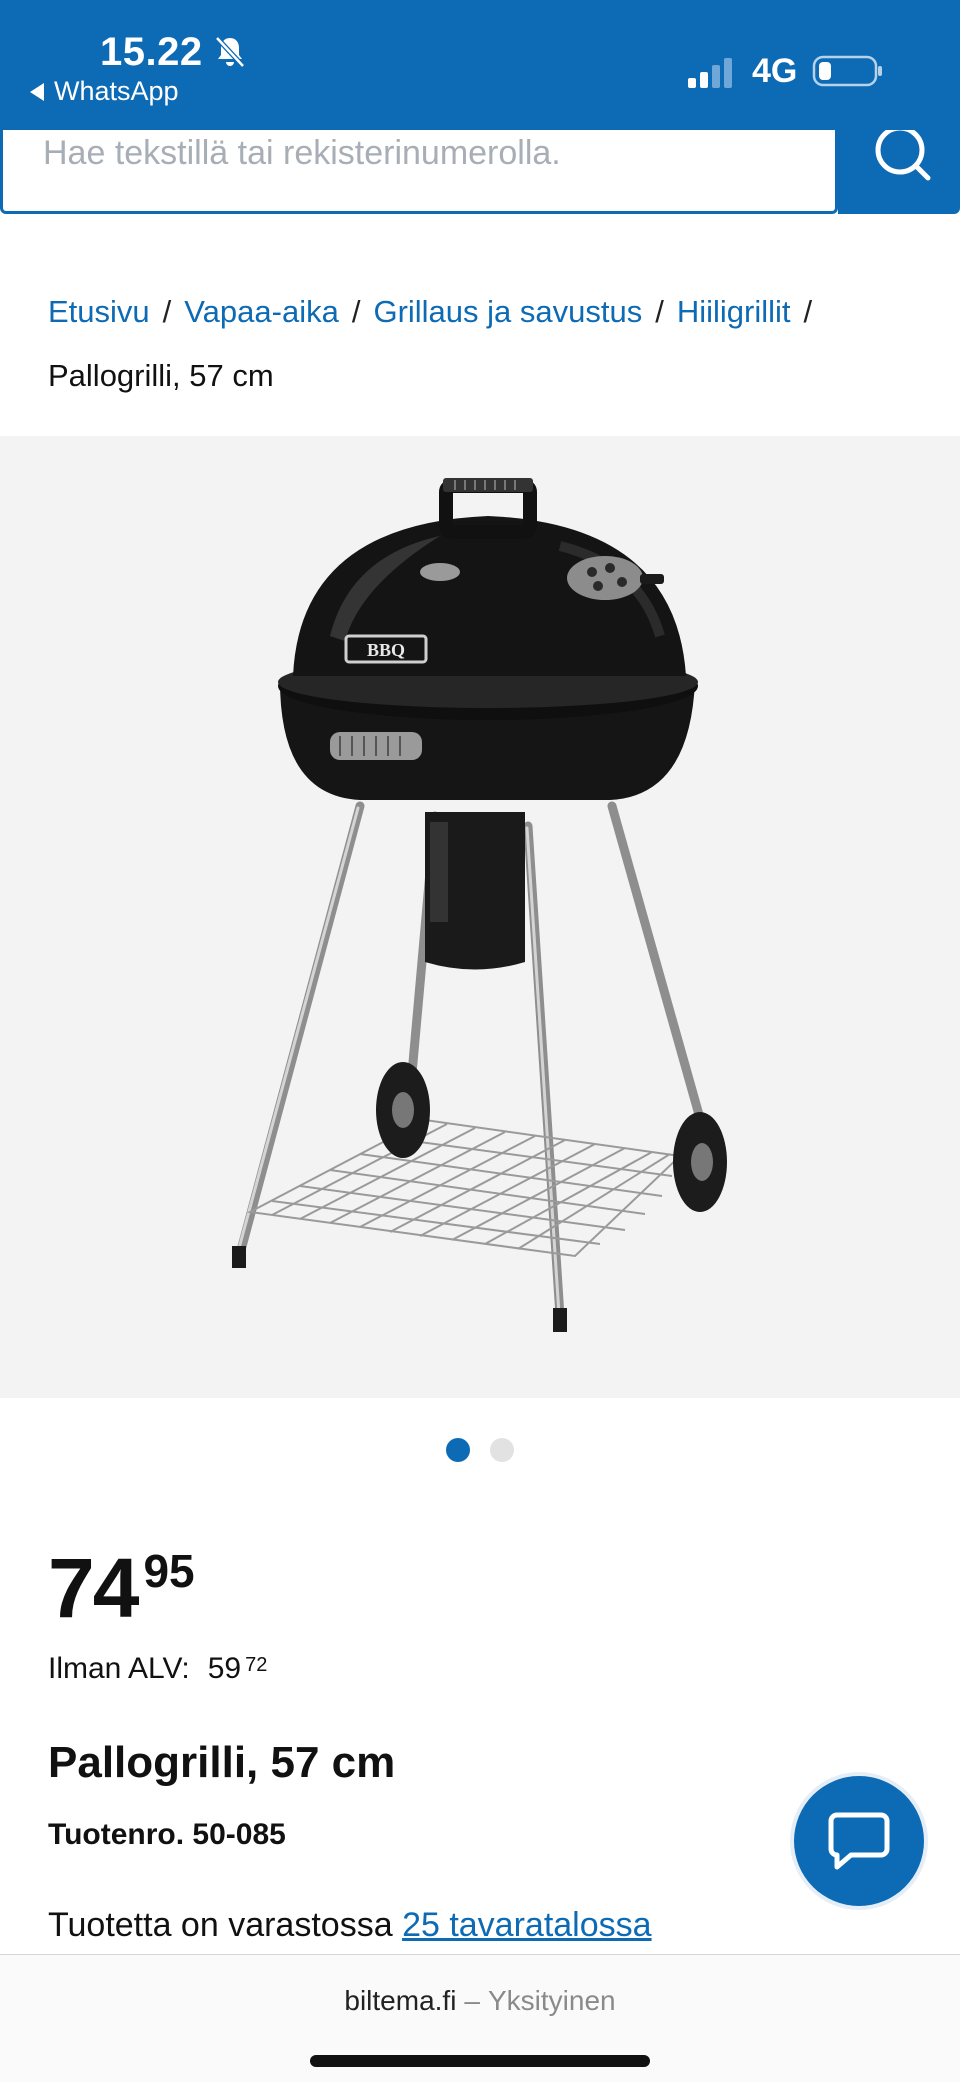 Image resolution: width=960 pixels, height=2082 pixels. Describe the element at coordinates (169, 1571) in the screenshot. I see `price-cents: 95` at that location.